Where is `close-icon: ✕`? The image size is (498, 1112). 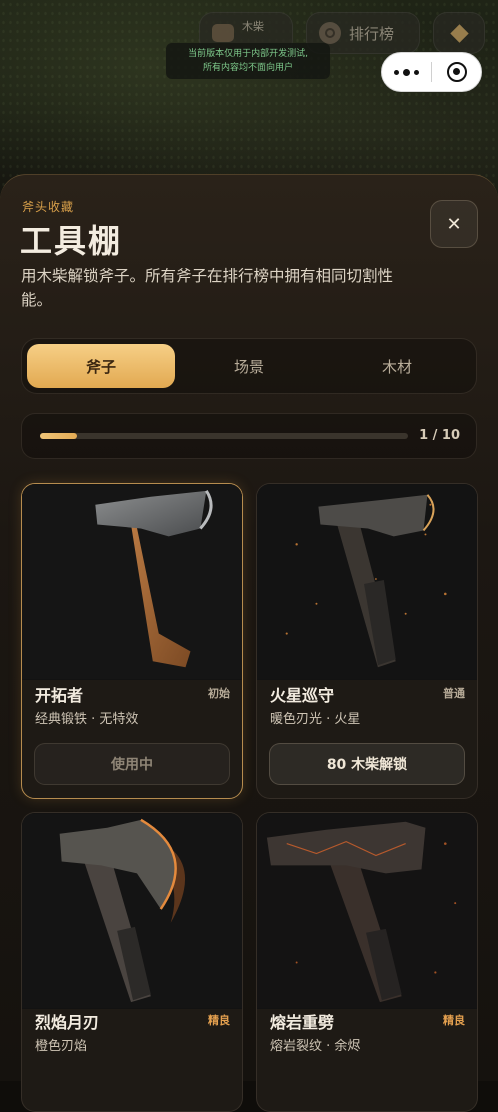 close-icon: ✕ is located at coordinates (454, 224).